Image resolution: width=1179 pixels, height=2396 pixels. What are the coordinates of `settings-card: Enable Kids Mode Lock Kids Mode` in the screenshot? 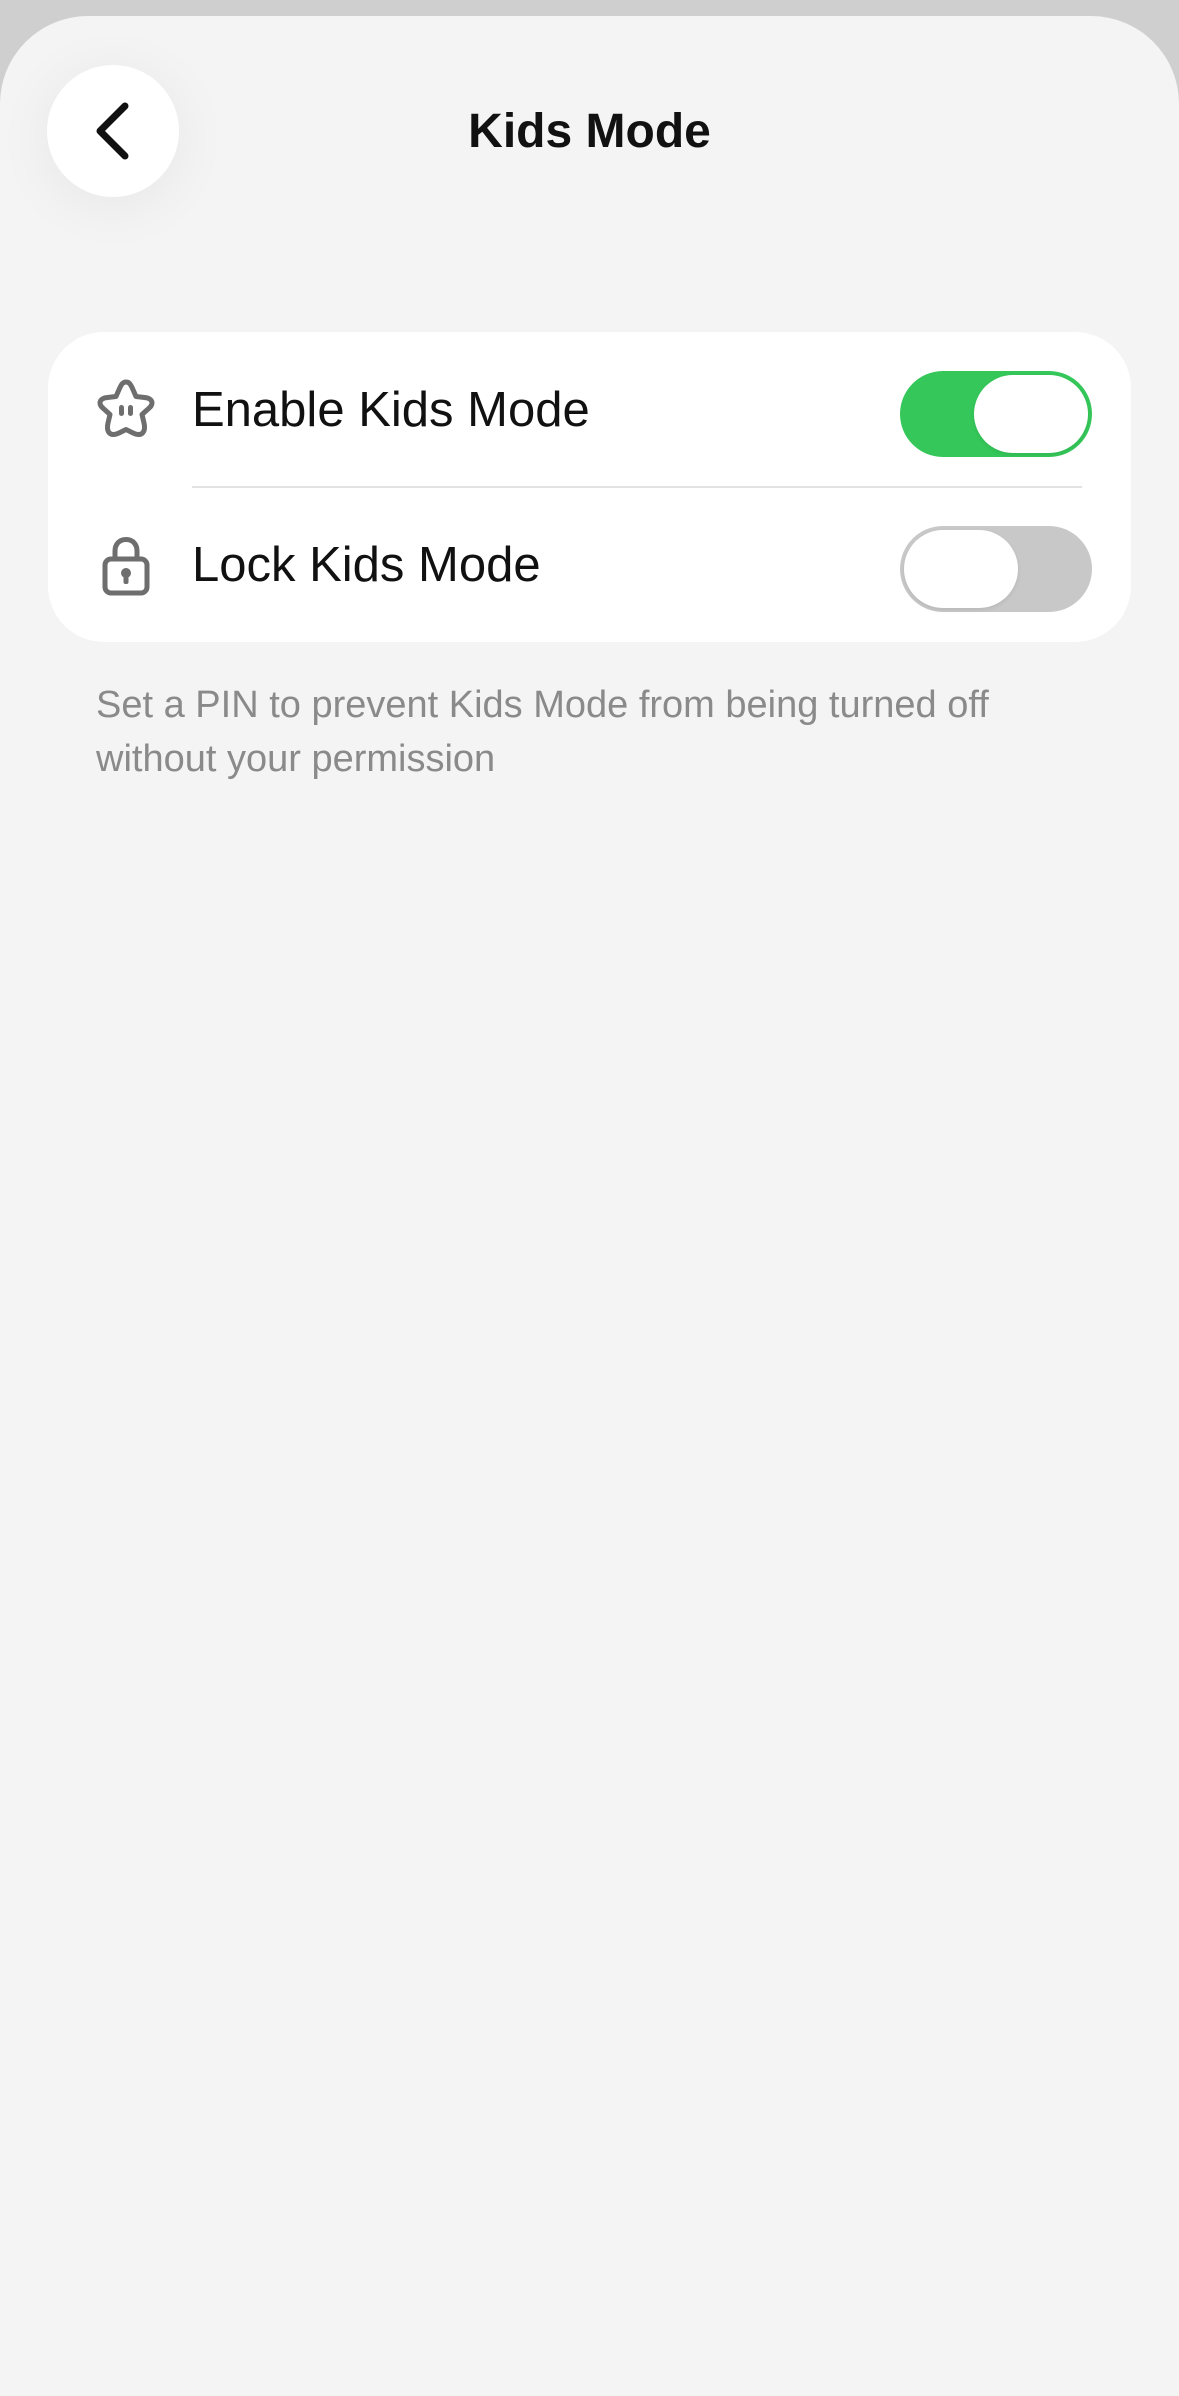 It's located at (589, 487).